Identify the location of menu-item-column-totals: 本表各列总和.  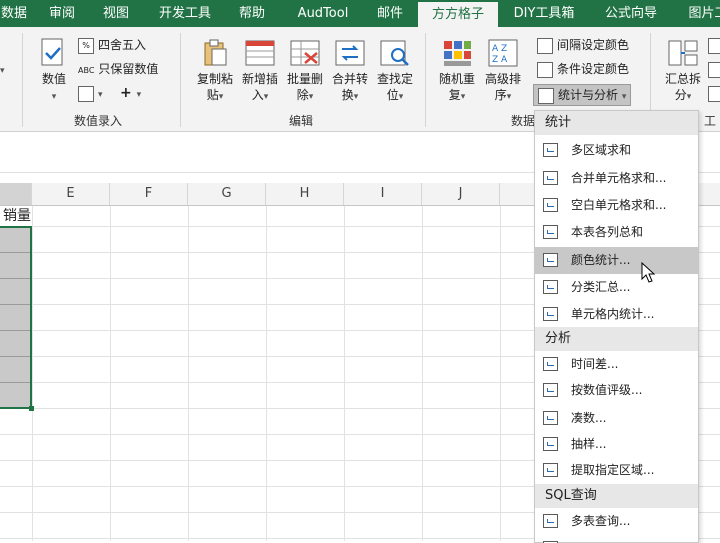
(616, 232).